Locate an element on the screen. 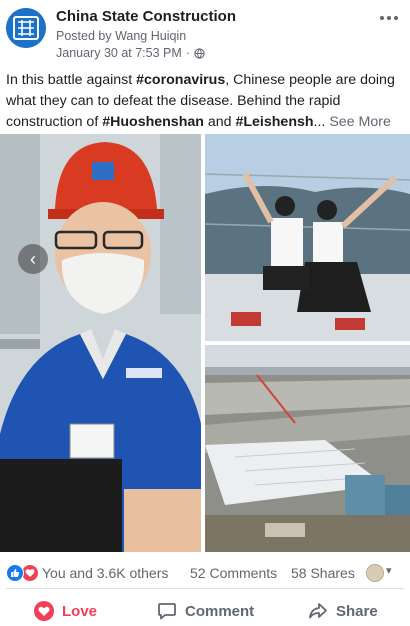 The image size is (410, 626). page-avatar is located at coordinates (26, 28).